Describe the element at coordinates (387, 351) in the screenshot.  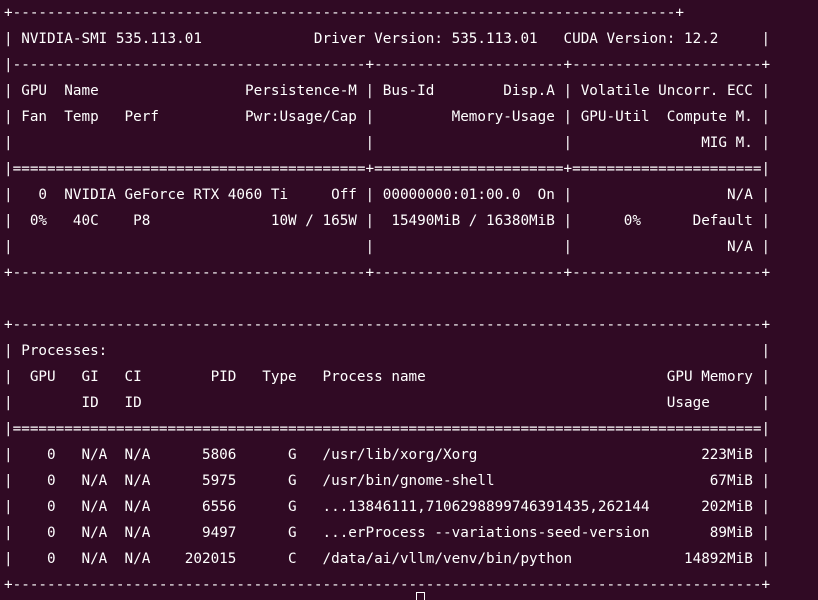
I see `processes-title: | Processes: |` at that location.